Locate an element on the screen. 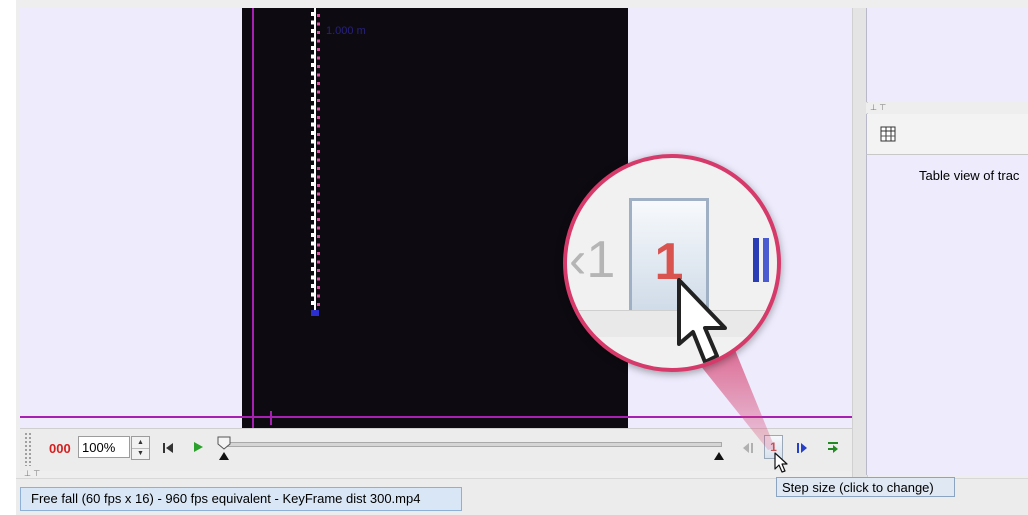  plot-panel is located at coordinates (947, 55).